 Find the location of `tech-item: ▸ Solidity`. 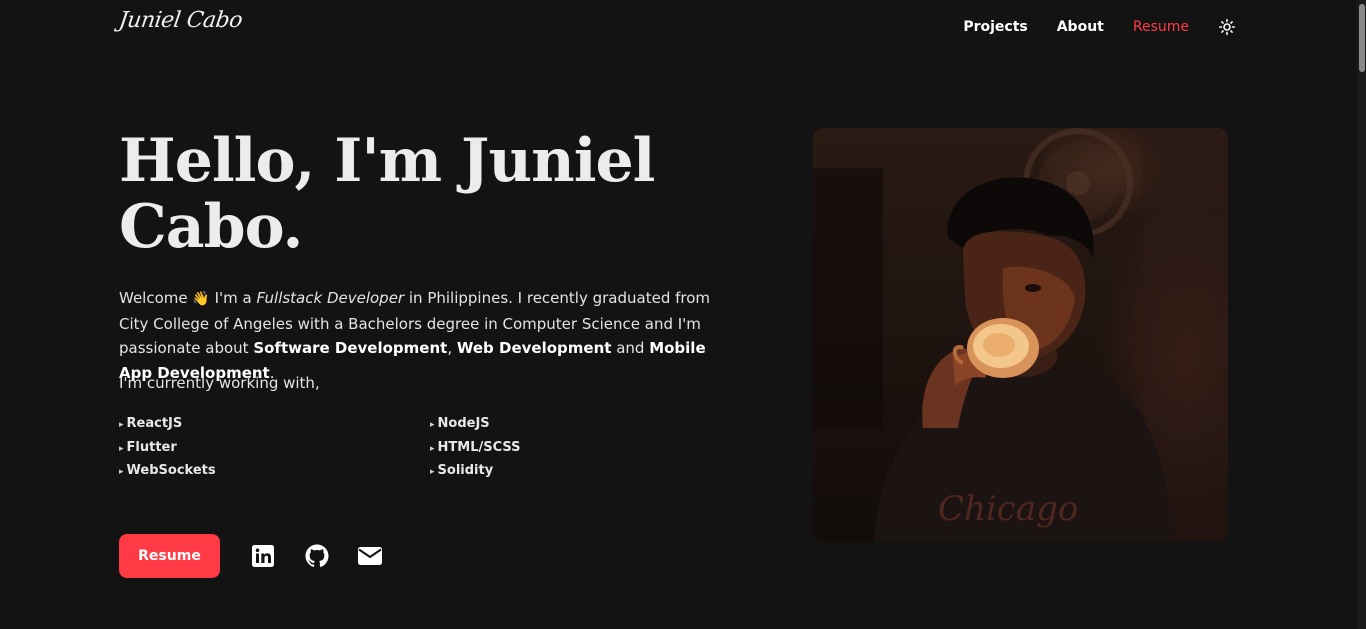

tech-item: ▸ Solidity is located at coordinates (475, 472).